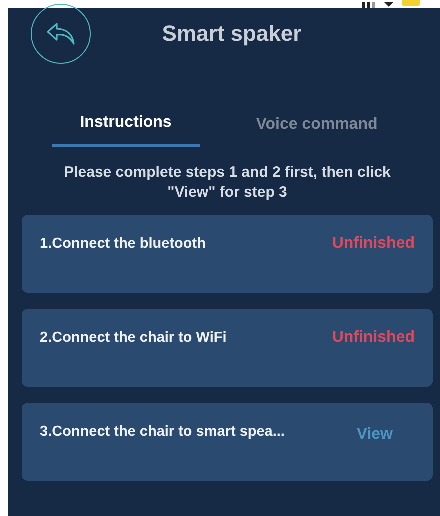  I want to click on step-card: 1.Connect the bluetooth Unfinished, so click(227, 254).